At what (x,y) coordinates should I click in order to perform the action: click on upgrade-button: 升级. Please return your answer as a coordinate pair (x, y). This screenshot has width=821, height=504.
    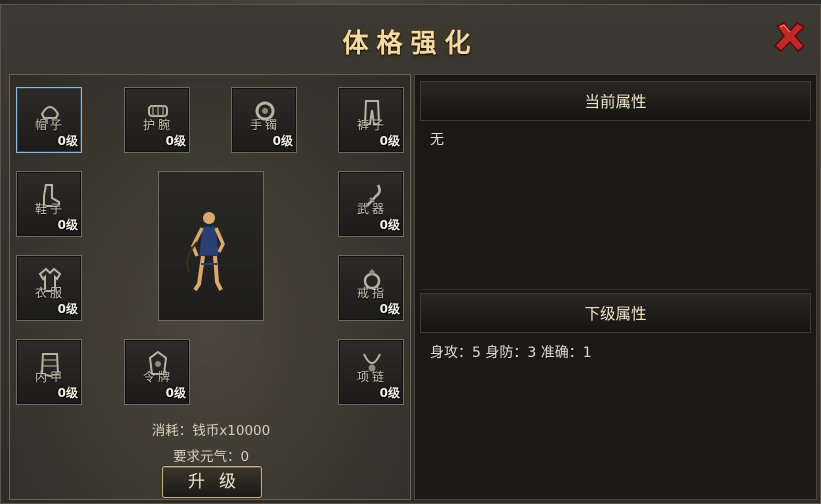
    Looking at the image, I should click on (212, 482).